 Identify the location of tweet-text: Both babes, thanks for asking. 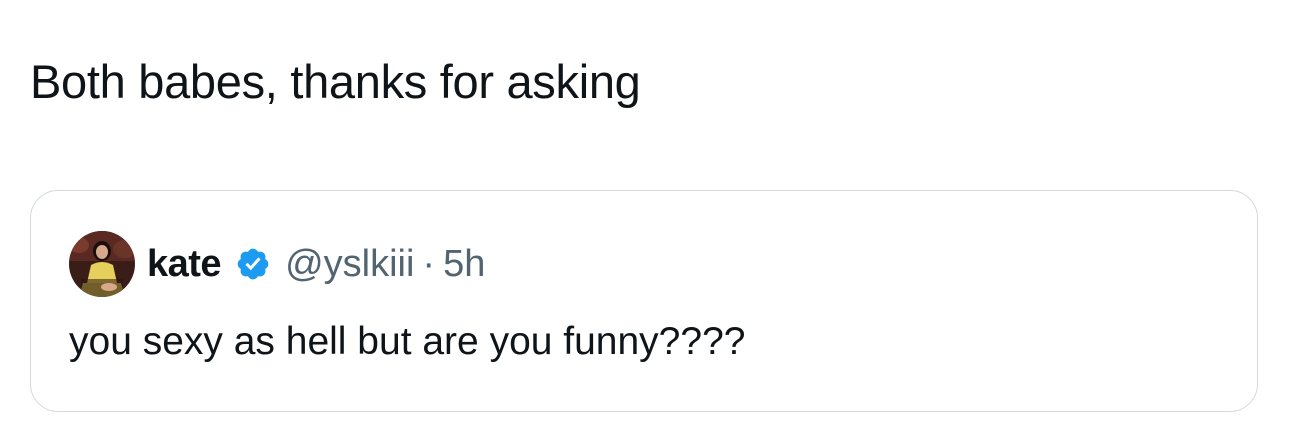
(335, 81).